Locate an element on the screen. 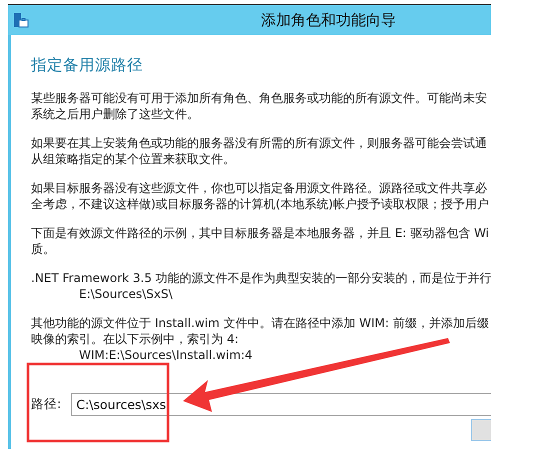  description-text: 如果要在其上安装角色或功能的服务器没有所需的所有源文件，则服务器可能会尝试通 is located at coordinates (259, 143).